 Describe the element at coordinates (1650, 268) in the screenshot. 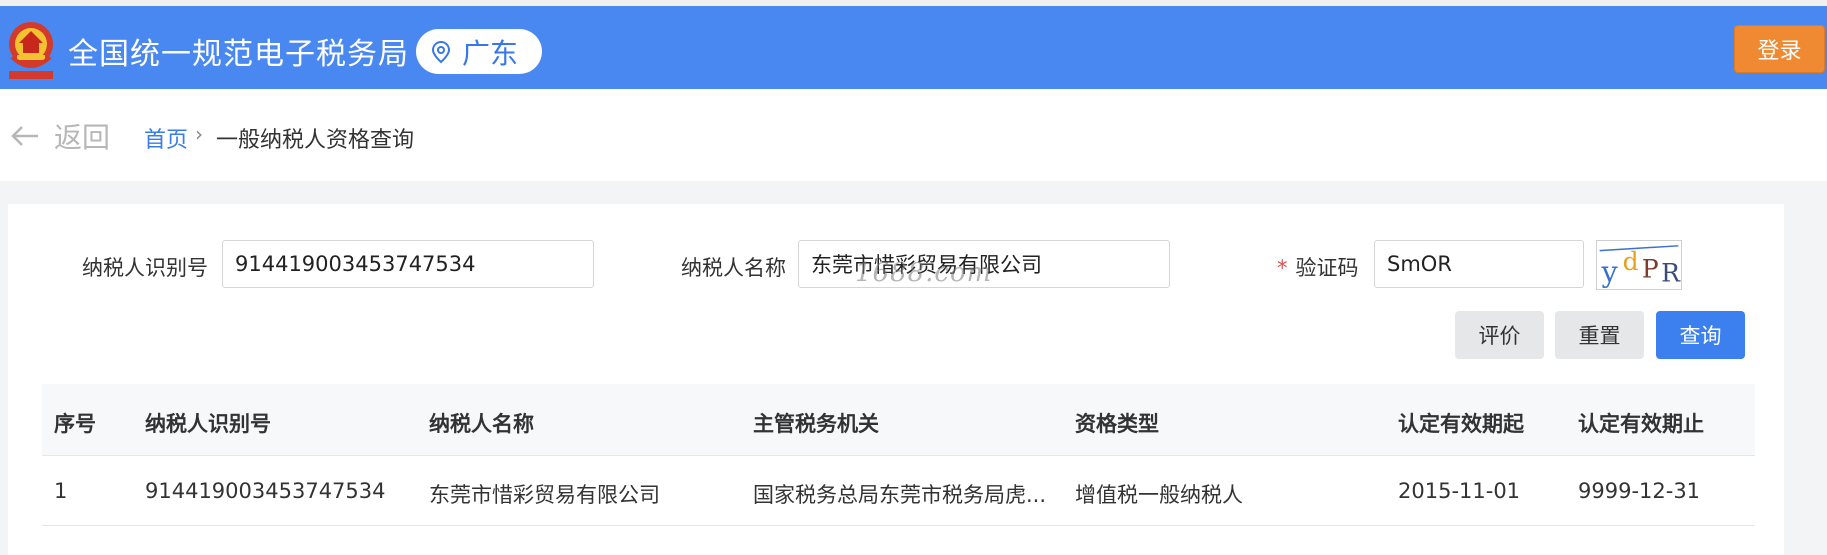

I see `captcha-char-3: P` at that location.